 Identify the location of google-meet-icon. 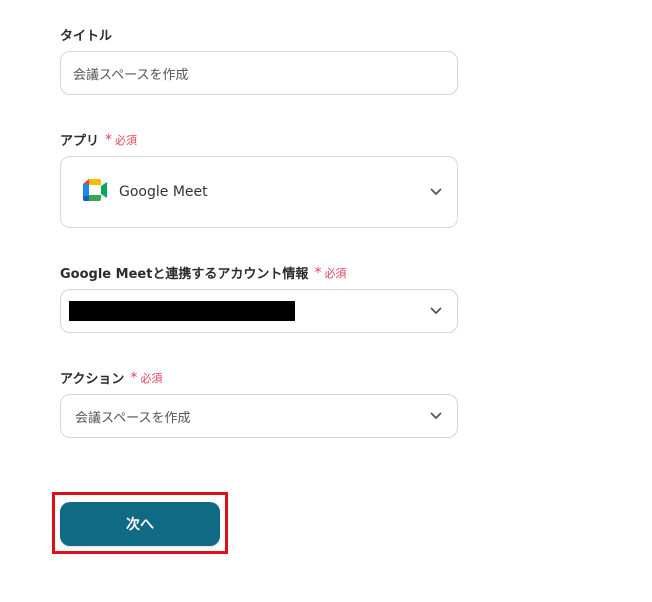
(95, 192).